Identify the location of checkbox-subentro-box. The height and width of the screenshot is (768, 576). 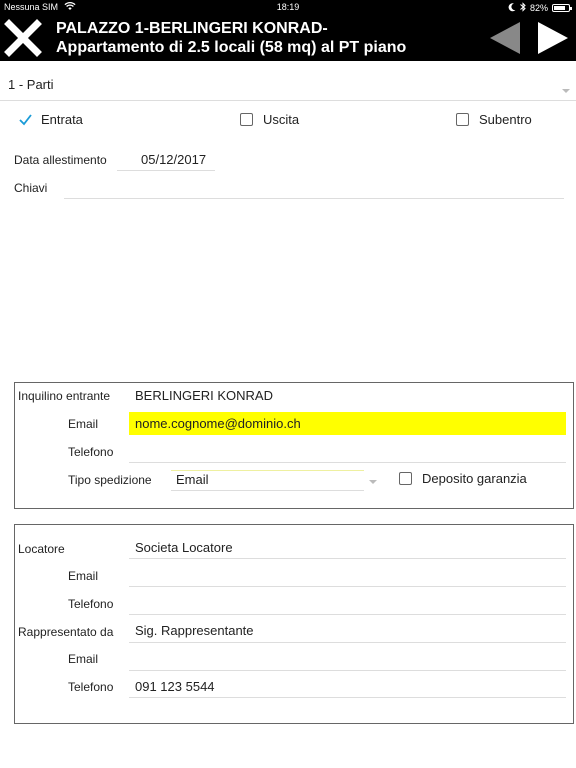
(462, 119).